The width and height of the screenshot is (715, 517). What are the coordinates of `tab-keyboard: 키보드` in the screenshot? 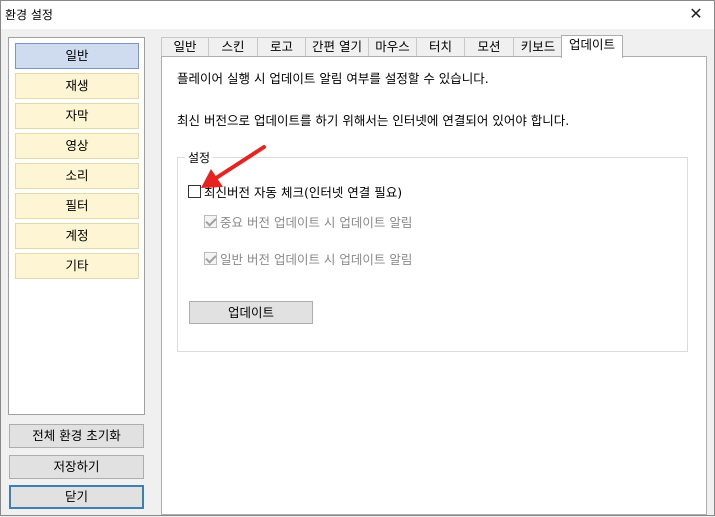 It's located at (538, 47).